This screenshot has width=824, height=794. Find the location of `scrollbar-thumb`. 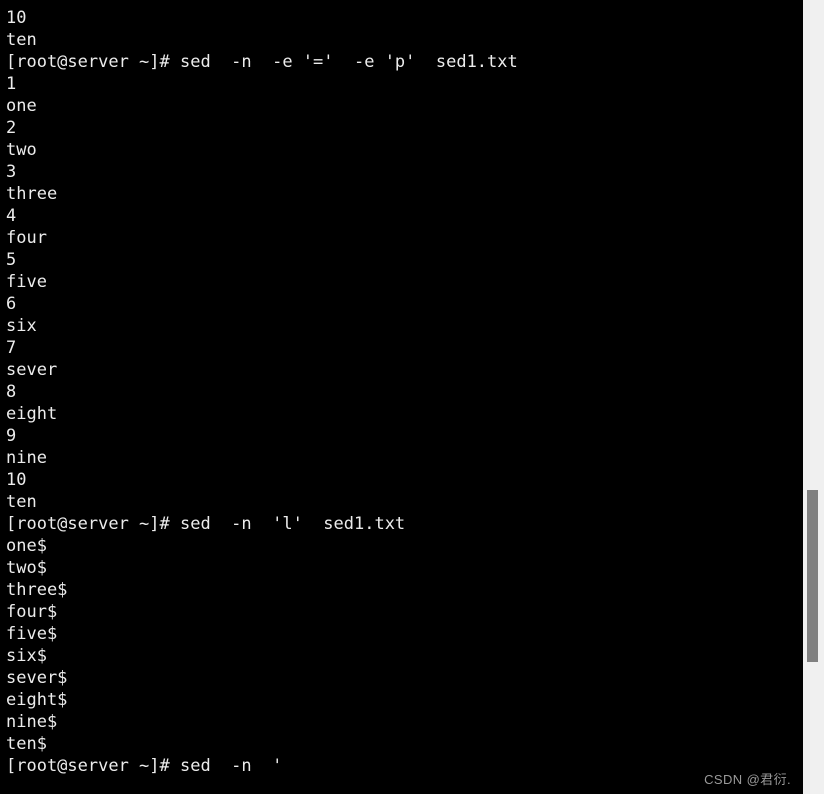

scrollbar-thumb is located at coordinates (812, 576).